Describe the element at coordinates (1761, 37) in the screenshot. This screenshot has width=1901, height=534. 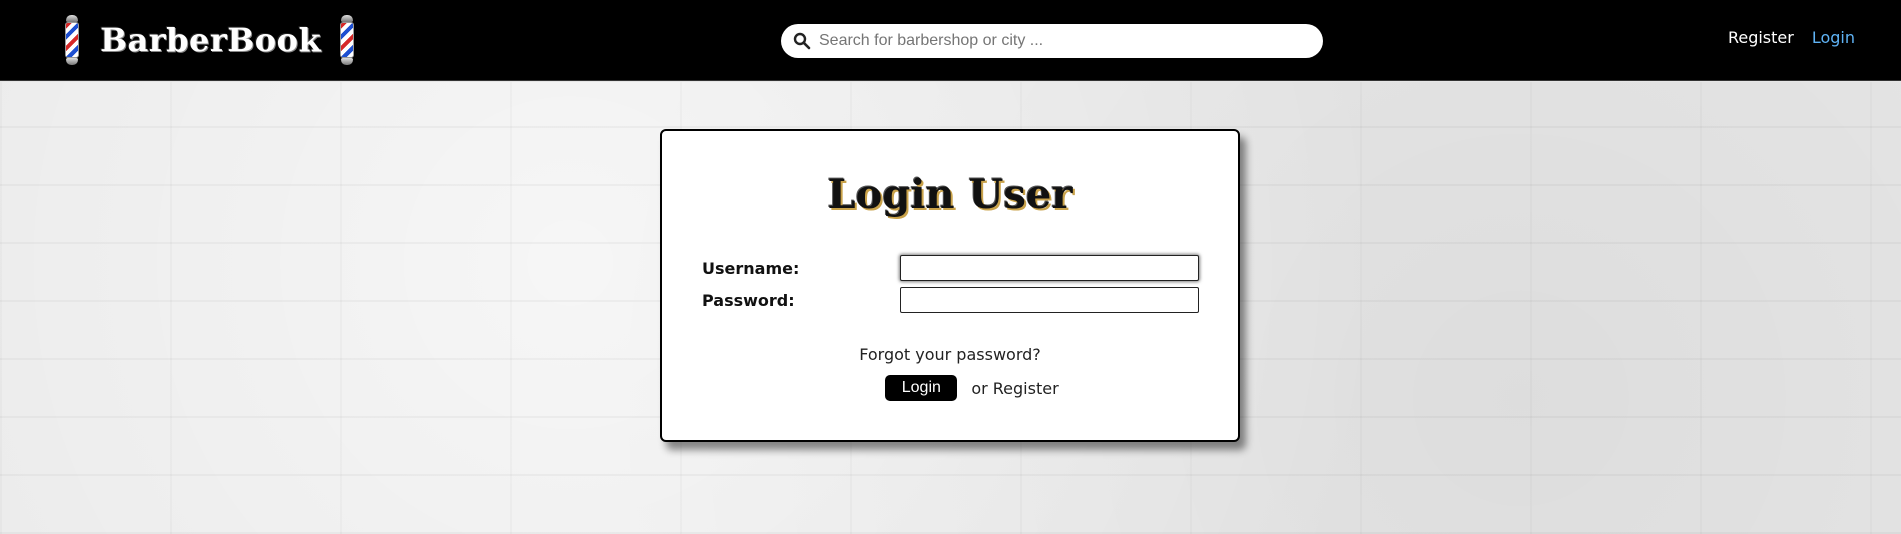
I see `nav-register-link: Register` at that location.